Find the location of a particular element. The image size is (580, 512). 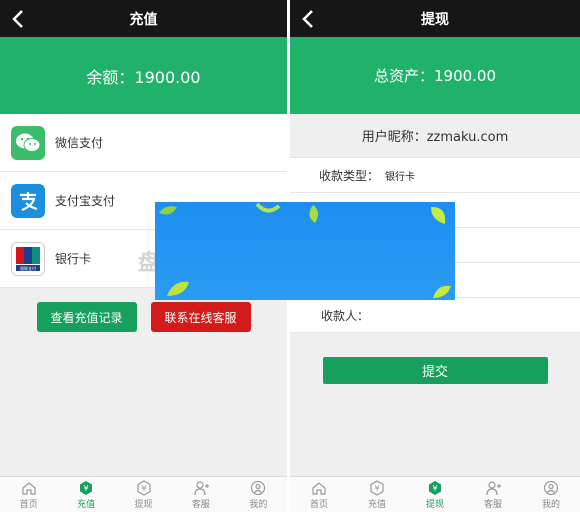

recharge-records-button: 查看充值记录 is located at coordinates (86, 317).